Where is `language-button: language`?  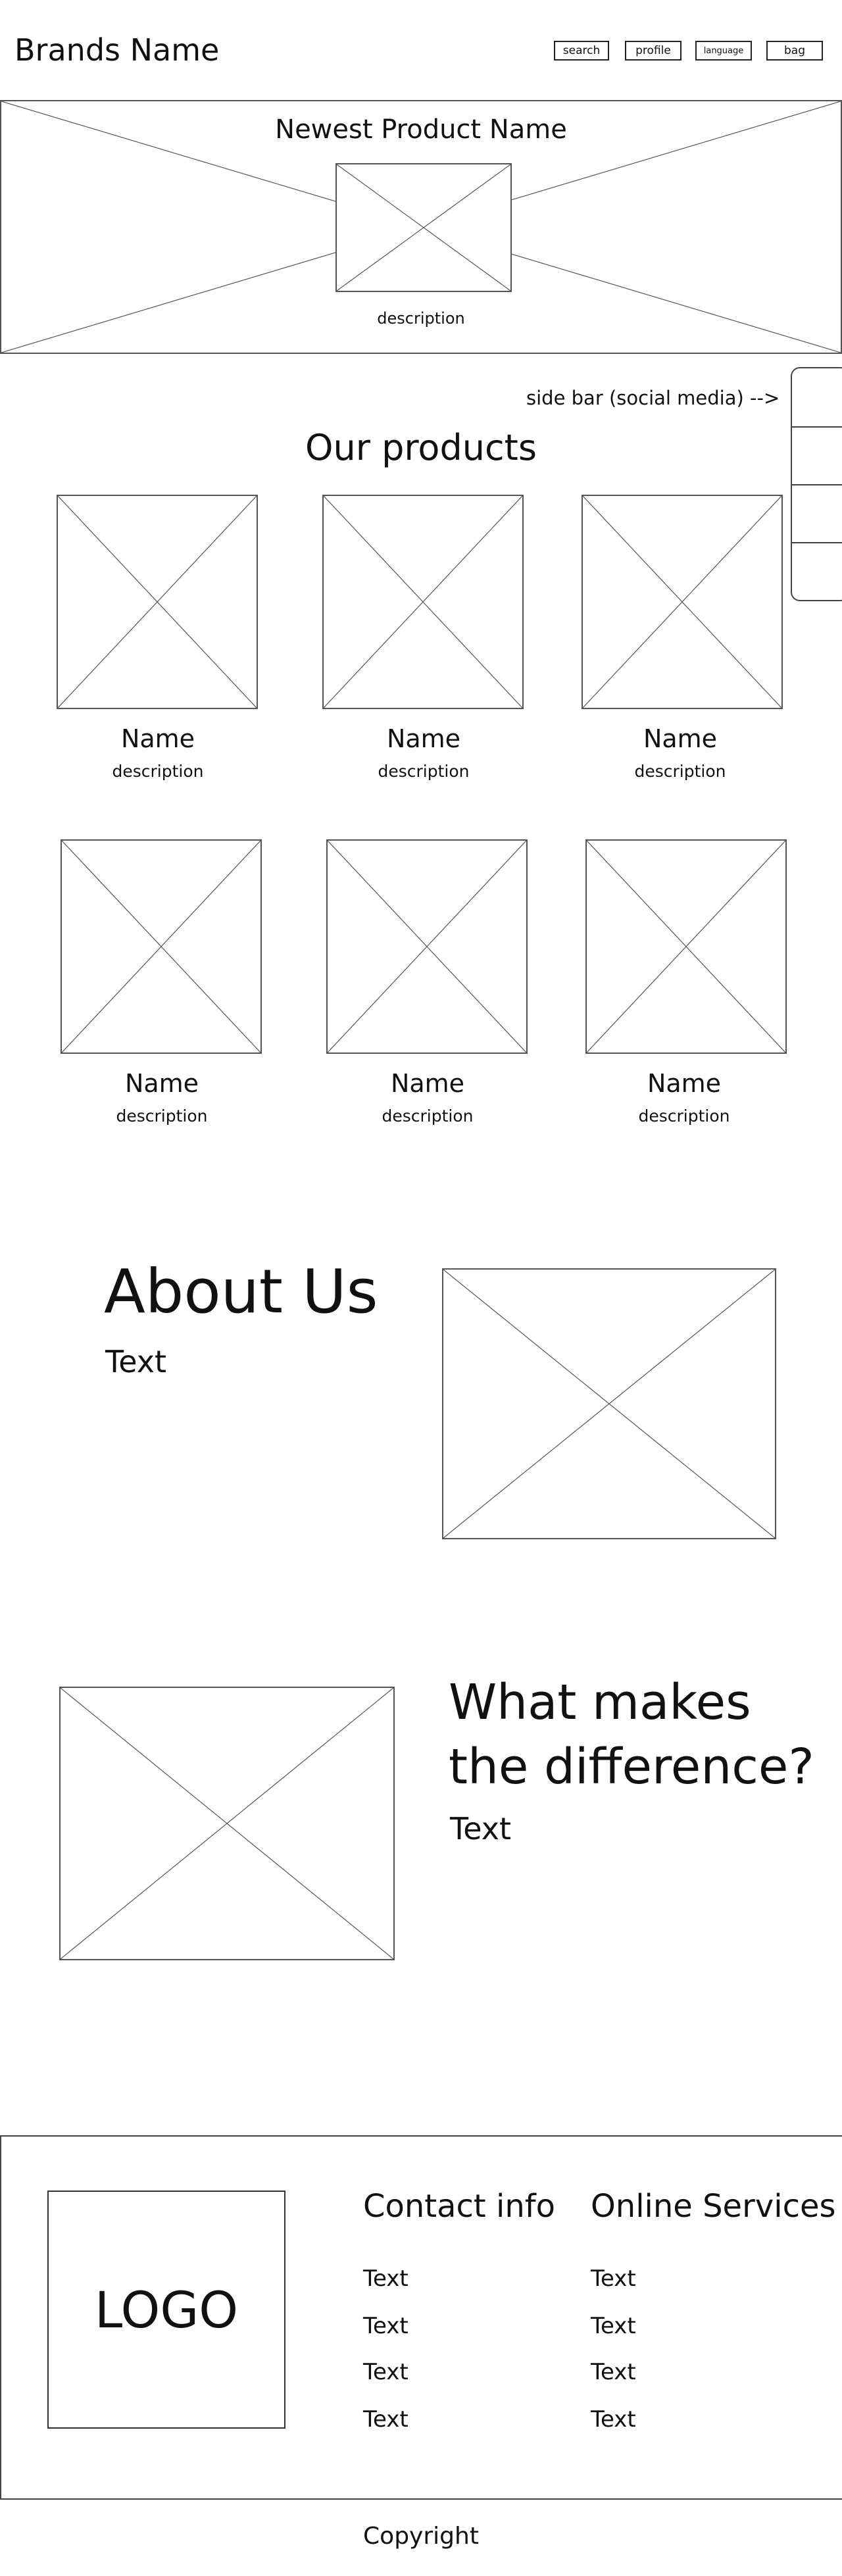
language-button: language is located at coordinates (723, 51).